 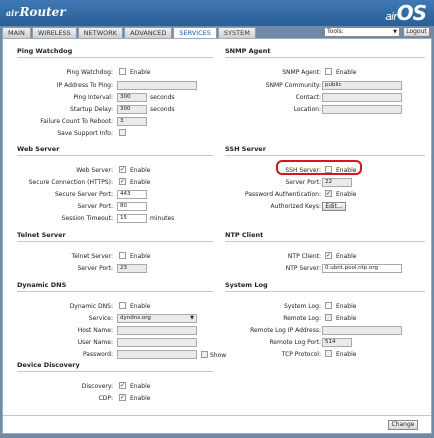 I want to click on snmp-agent-label: SNMP Agent:, so click(x=301, y=72).